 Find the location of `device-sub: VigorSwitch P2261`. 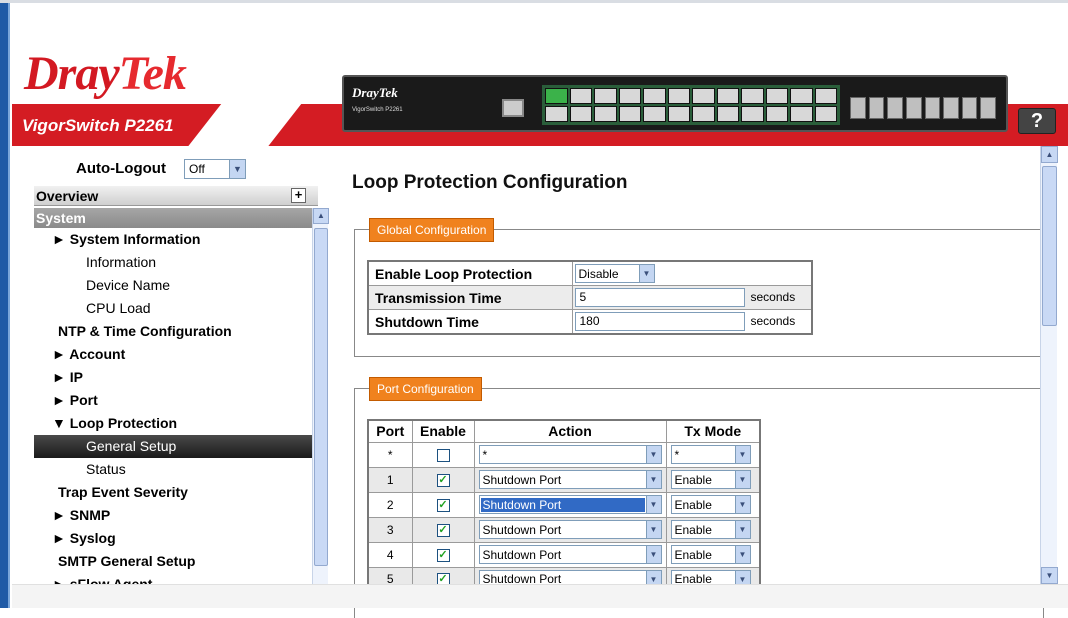

device-sub: VigorSwitch P2261 is located at coordinates (377, 110).